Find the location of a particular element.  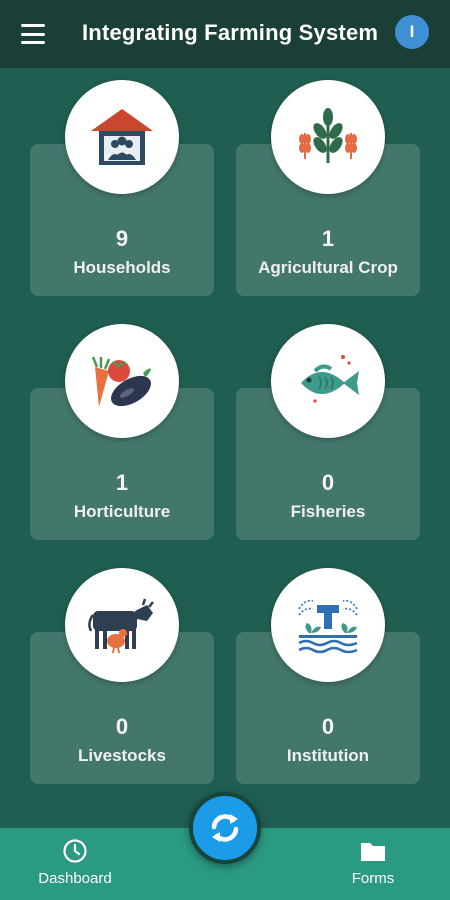

page-title: Integrating Farming System is located at coordinates (230, 32).